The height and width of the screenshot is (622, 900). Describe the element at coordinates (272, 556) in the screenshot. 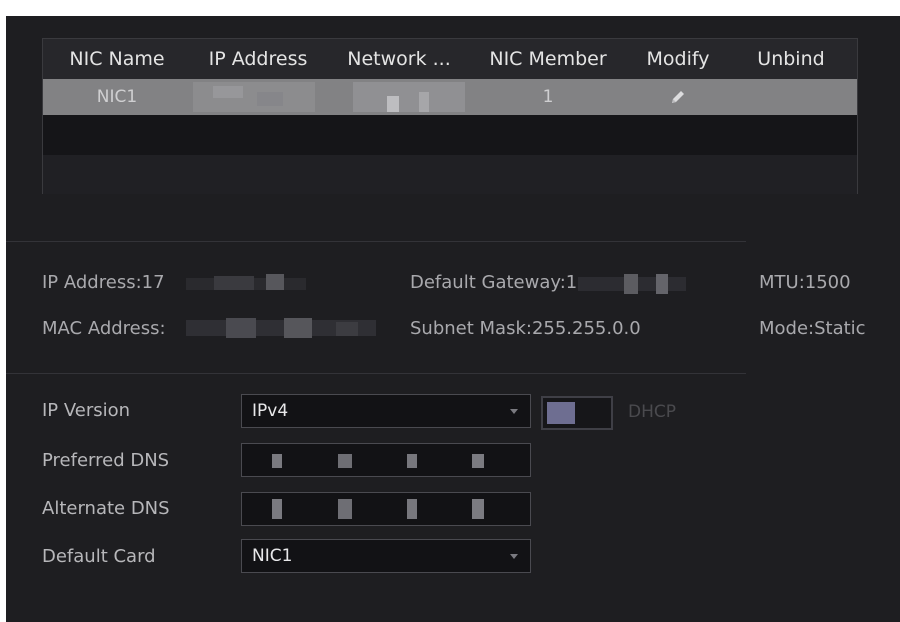

I see `default-card-value: NIC1` at that location.